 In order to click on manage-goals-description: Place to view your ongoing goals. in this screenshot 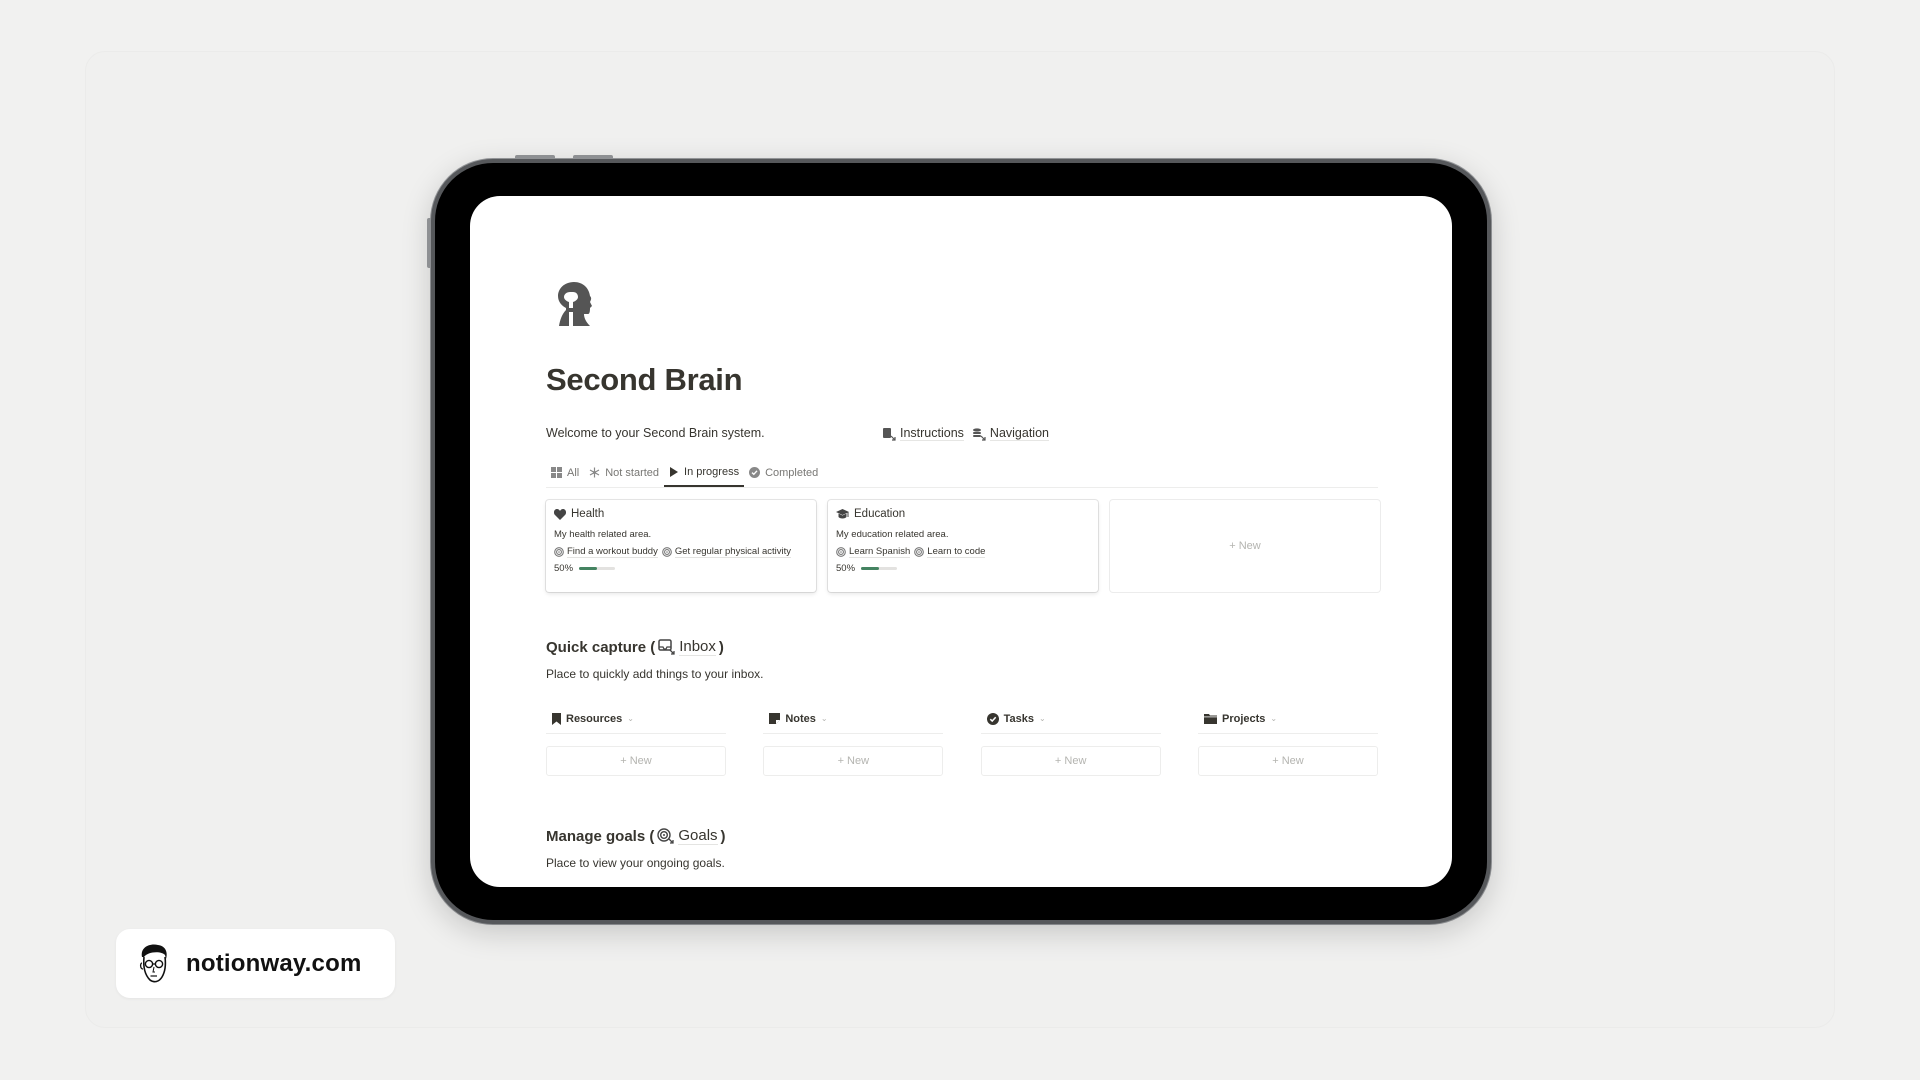, I will do `click(635, 863)`.